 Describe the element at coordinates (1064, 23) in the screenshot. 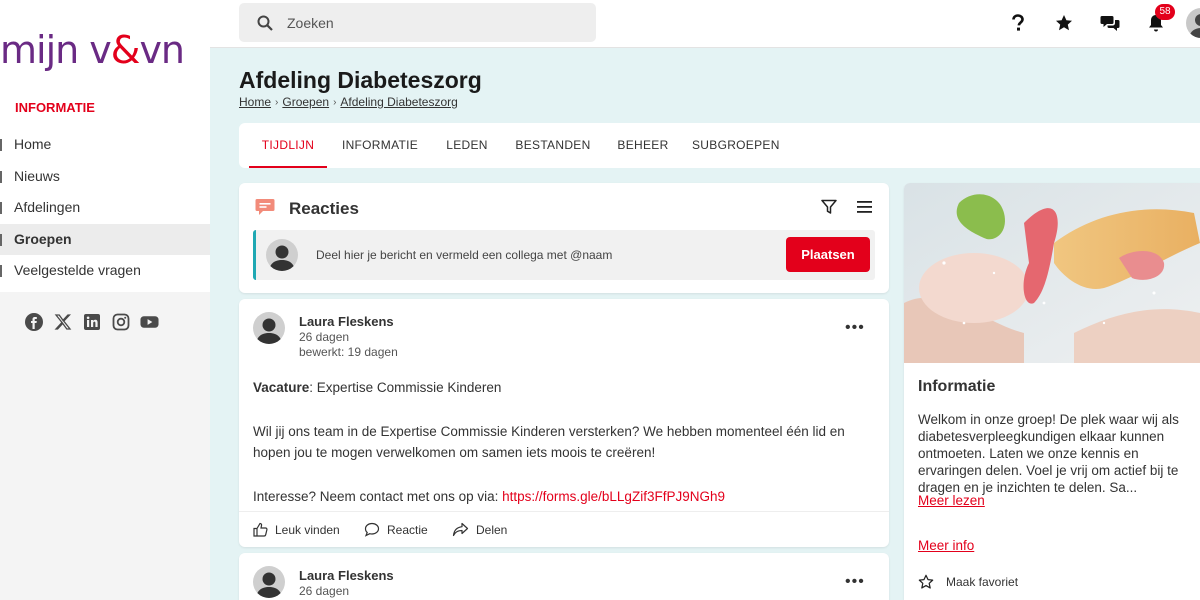

I see `star-icon` at that location.